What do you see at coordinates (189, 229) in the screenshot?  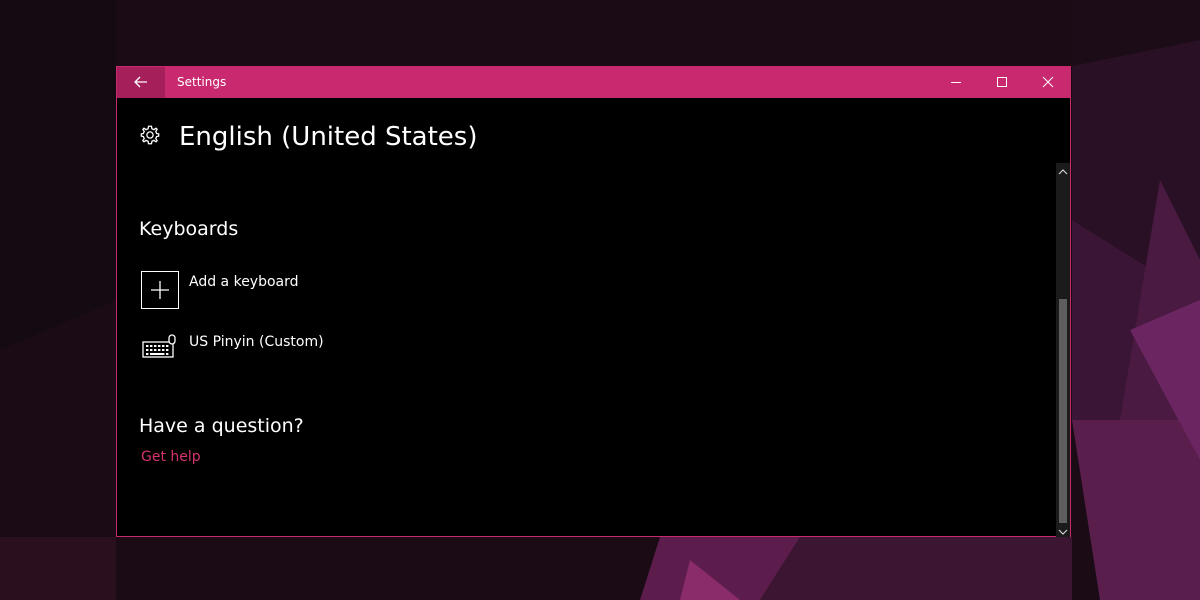 I see `keyboards-heading: Keyboards` at bounding box center [189, 229].